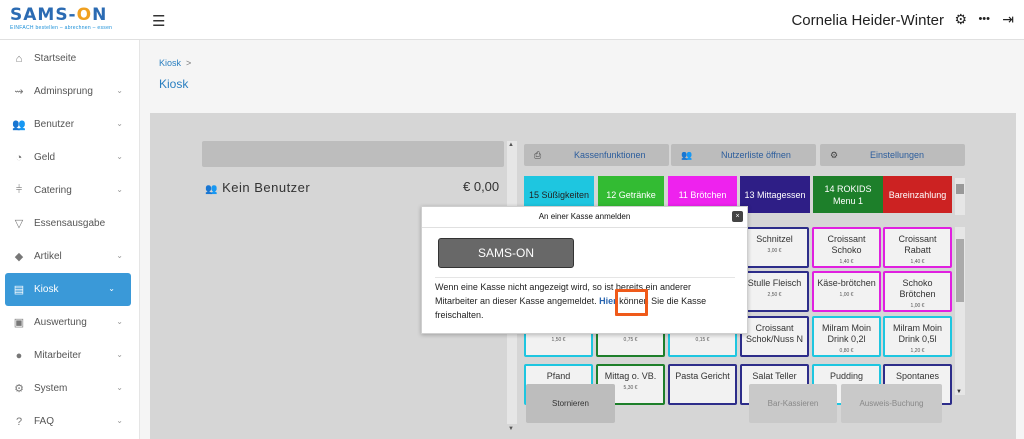  What do you see at coordinates (19, 290) in the screenshot?
I see `kiosk-icon: ▤` at bounding box center [19, 290].